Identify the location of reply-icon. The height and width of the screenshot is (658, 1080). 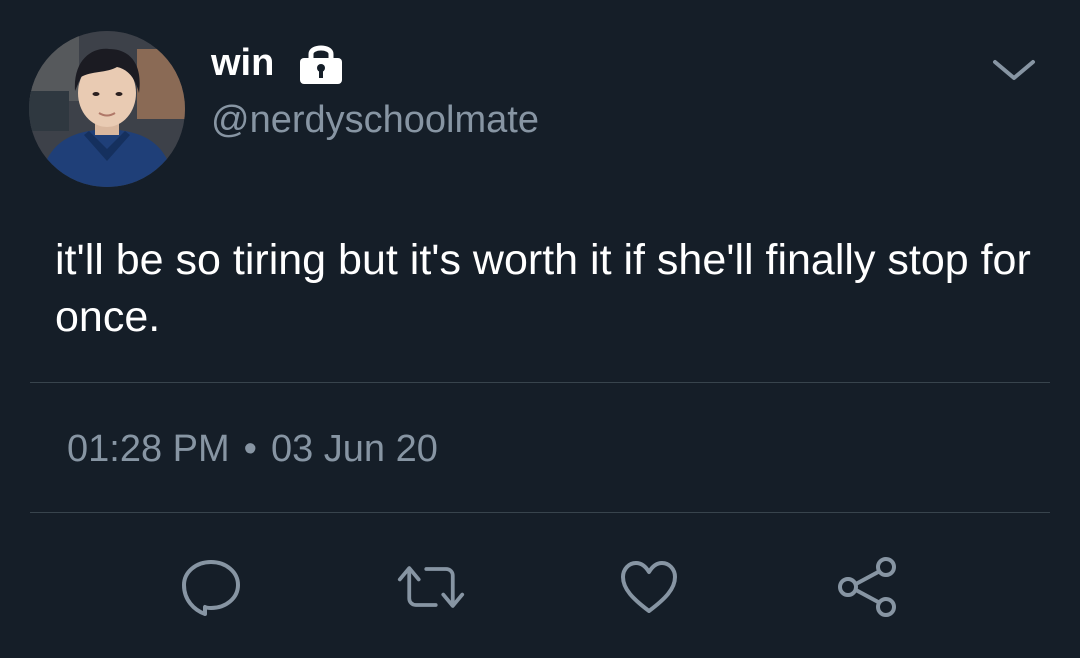
(211, 588).